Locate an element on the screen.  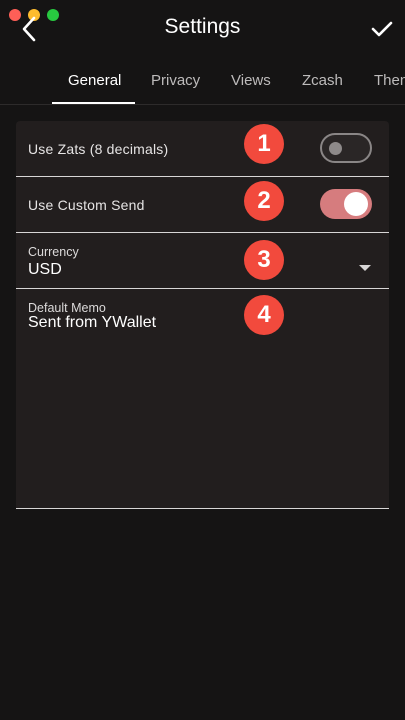
memo-underline is located at coordinates (202, 508).